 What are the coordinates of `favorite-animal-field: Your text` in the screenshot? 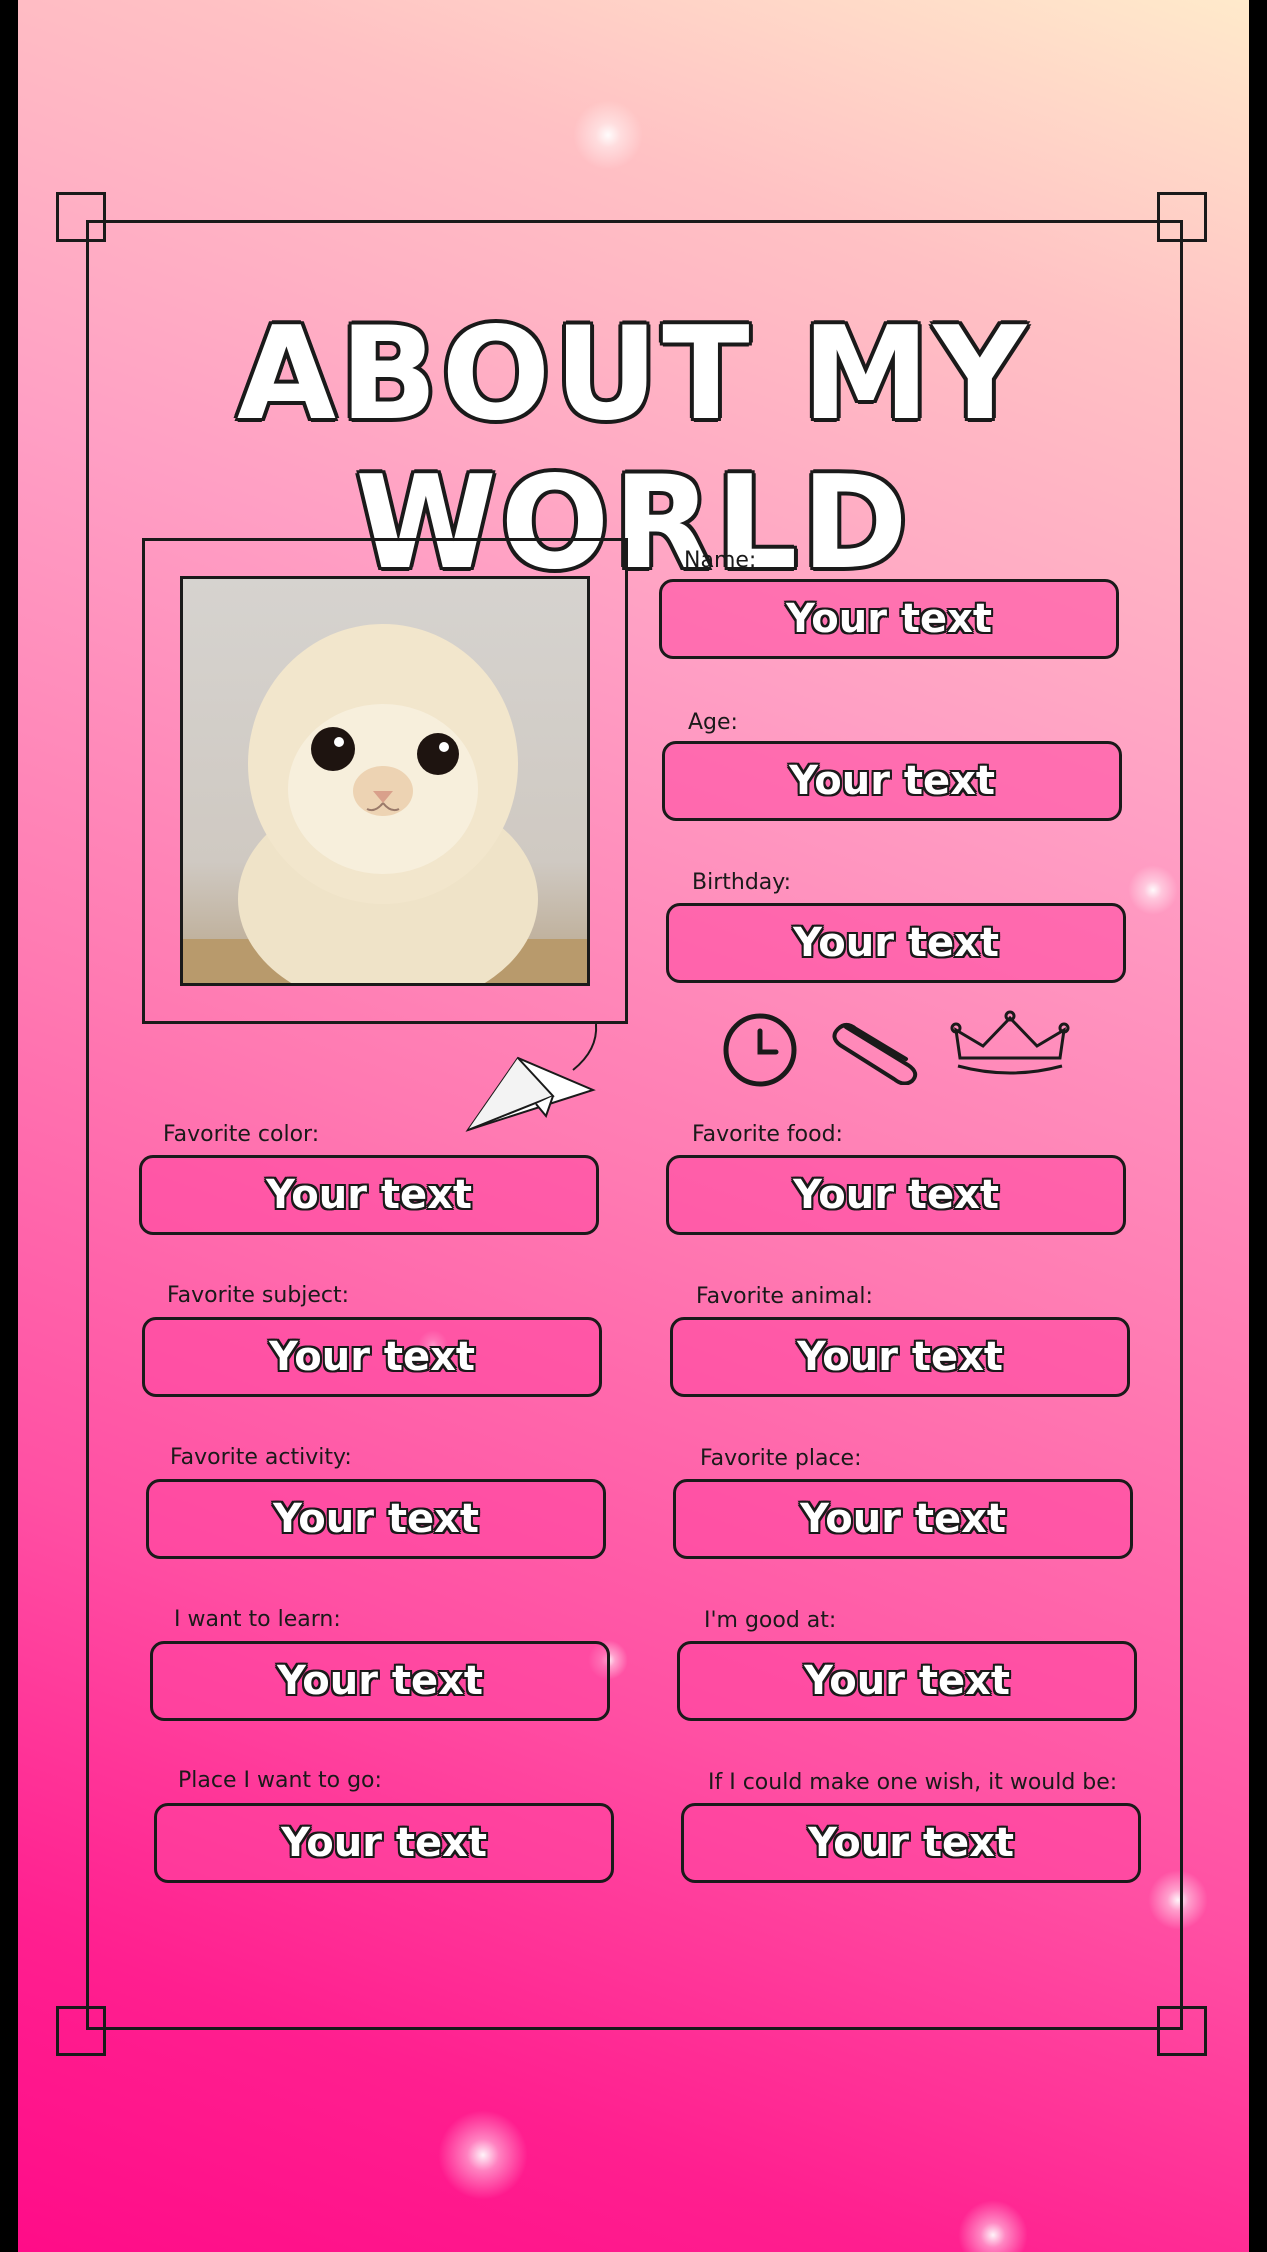 It's located at (900, 1357).